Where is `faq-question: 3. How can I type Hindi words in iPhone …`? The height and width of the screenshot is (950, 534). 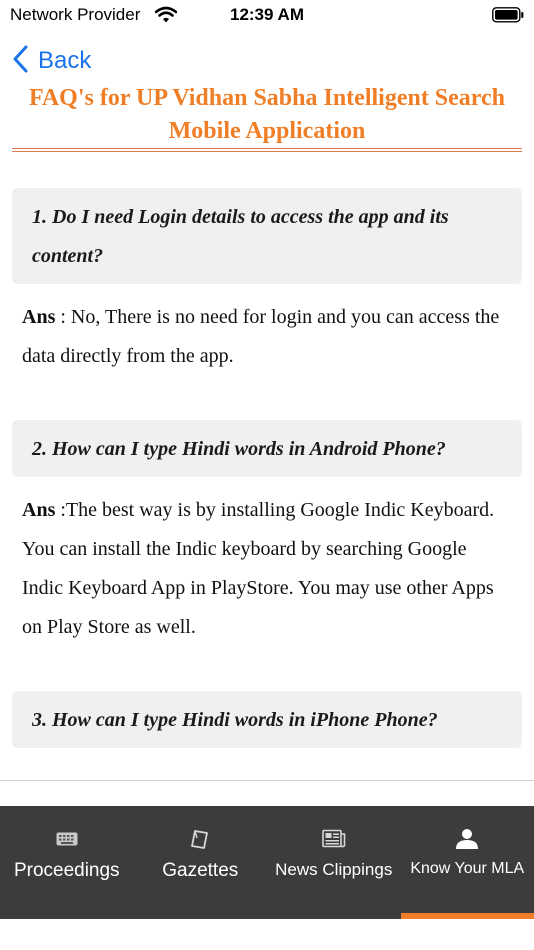 faq-question: 3. How can I type Hindi words in iPhone … is located at coordinates (267, 719).